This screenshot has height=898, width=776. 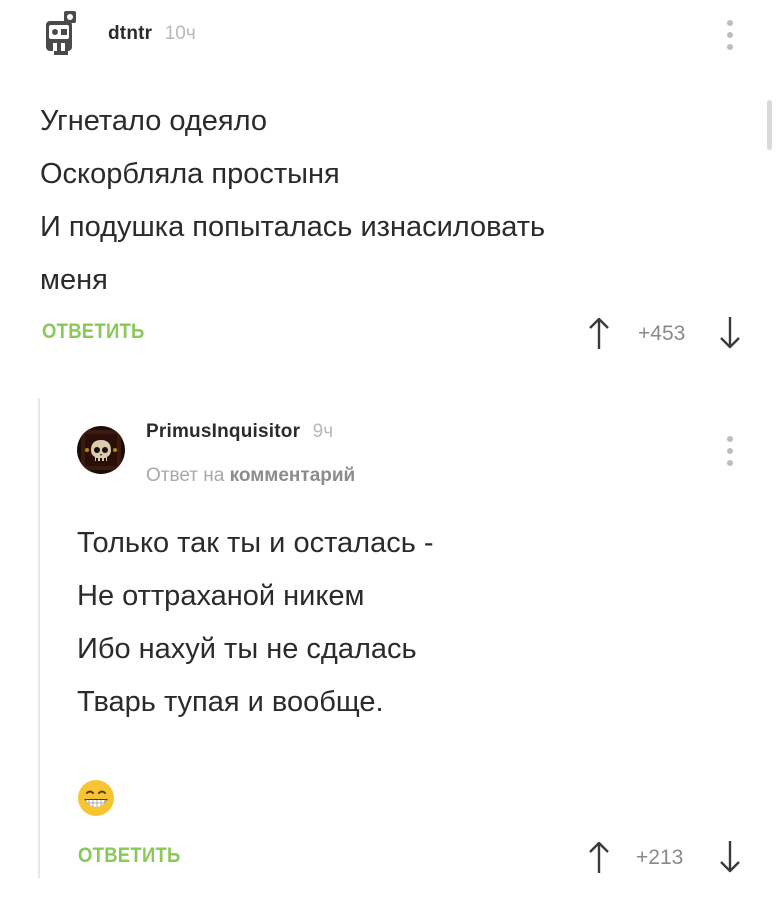 What do you see at coordinates (293, 475) in the screenshot?
I see `reply-to-link: комментарий` at bounding box center [293, 475].